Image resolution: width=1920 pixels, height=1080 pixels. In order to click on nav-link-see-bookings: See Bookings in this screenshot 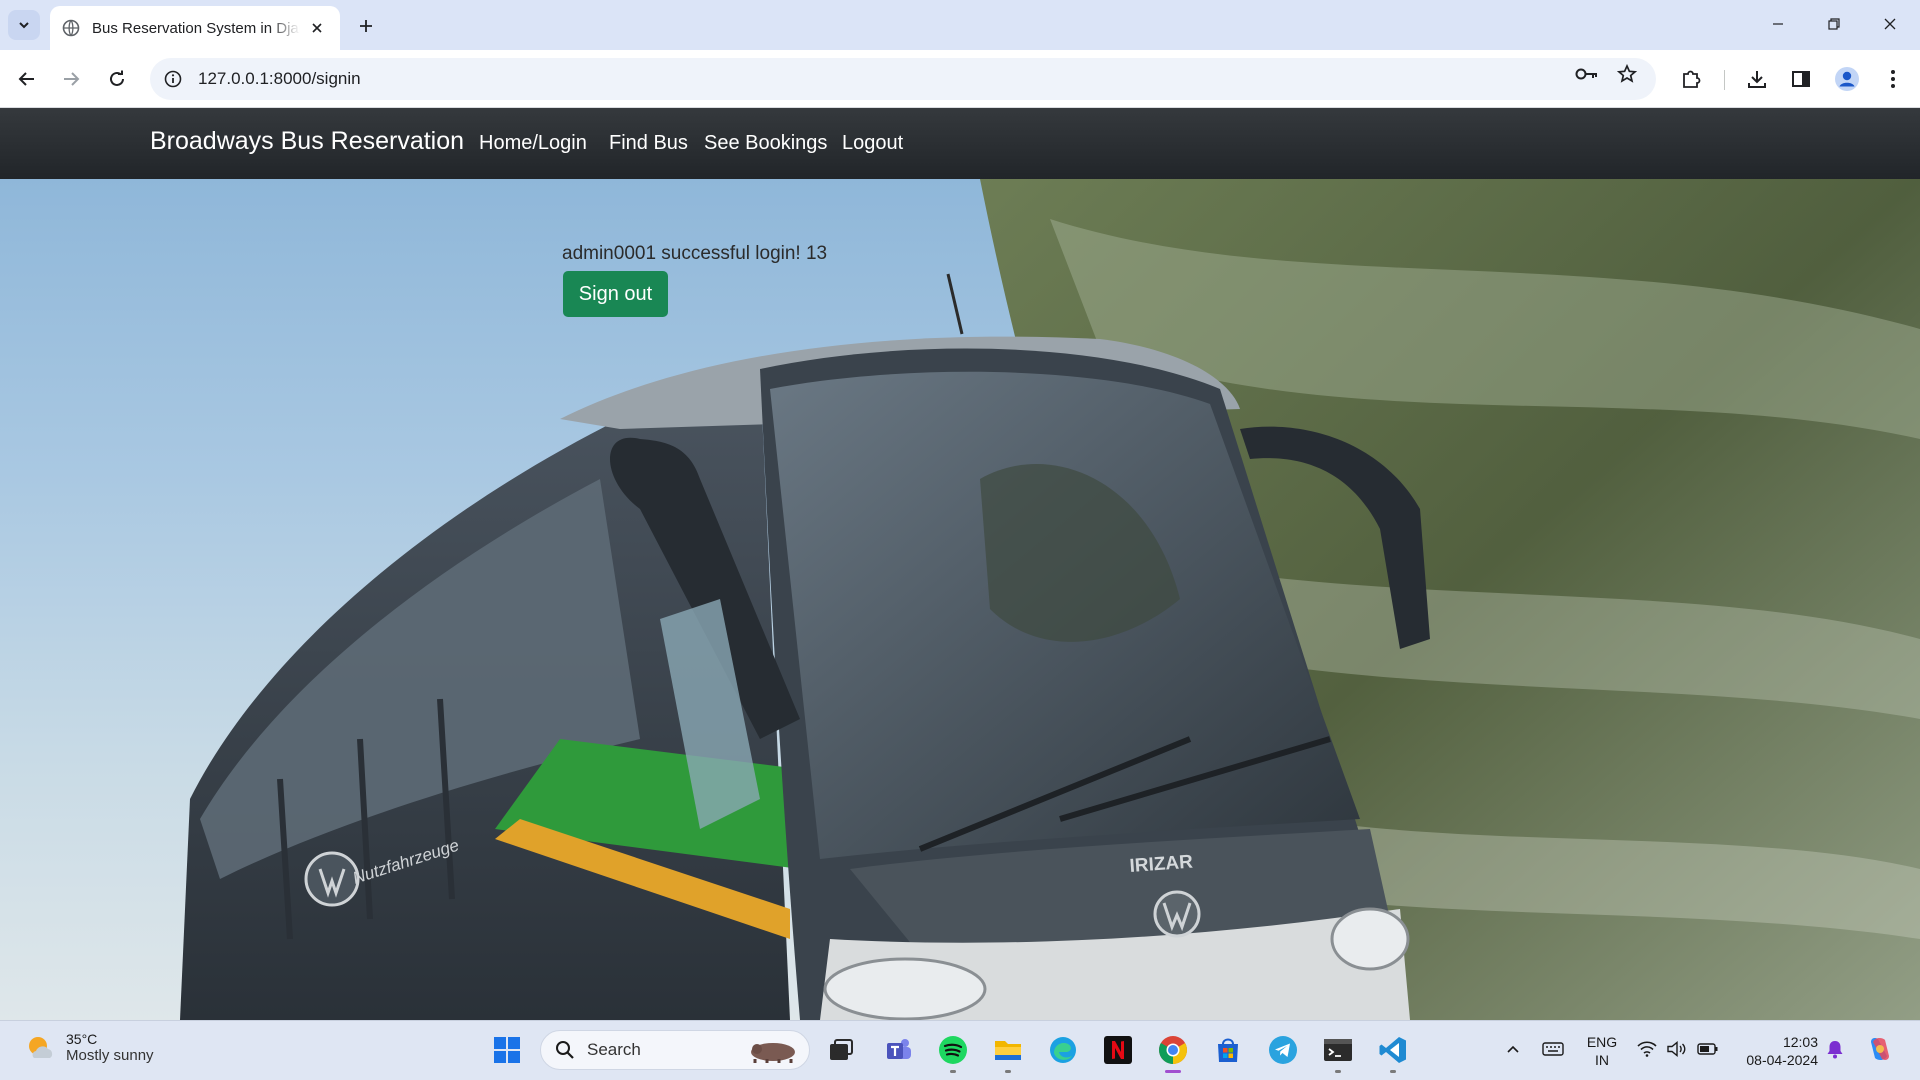, I will do `click(765, 143)`.